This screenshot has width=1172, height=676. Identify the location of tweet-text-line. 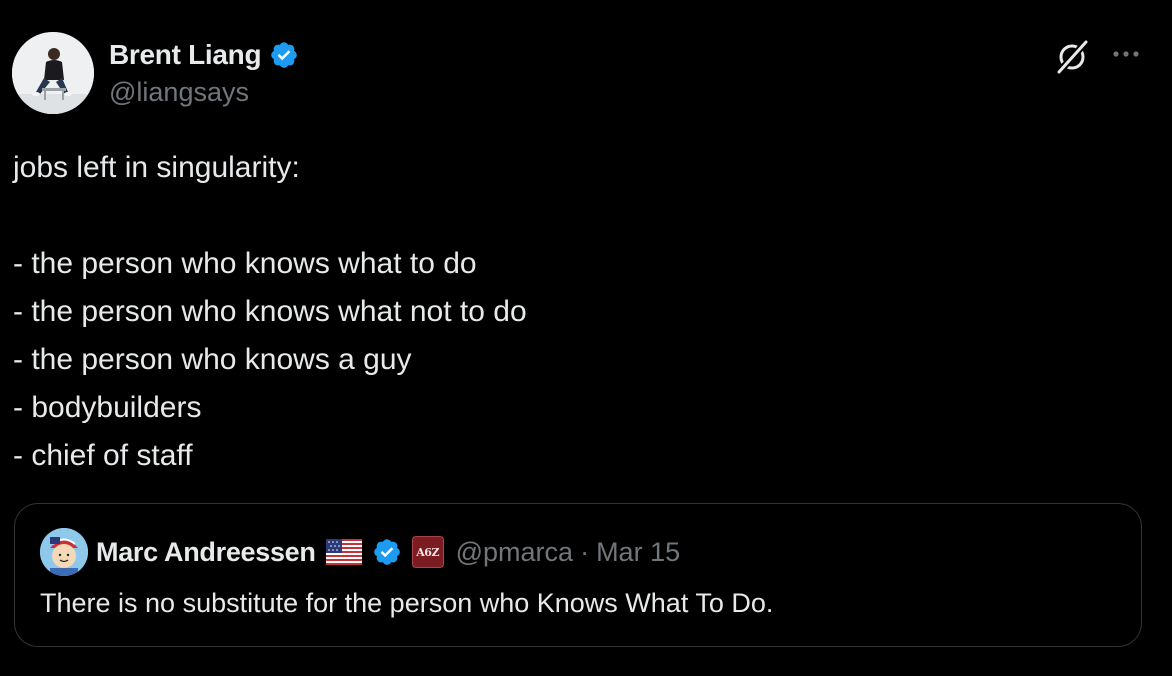
(583, 216).